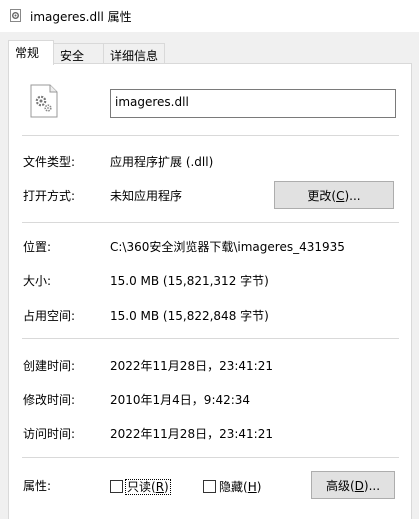 Image resolution: width=419 pixels, height=519 pixels. Describe the element at coordinates (49, 400) in the screenshot. I see `modified-label: 修改时间:` at that location.